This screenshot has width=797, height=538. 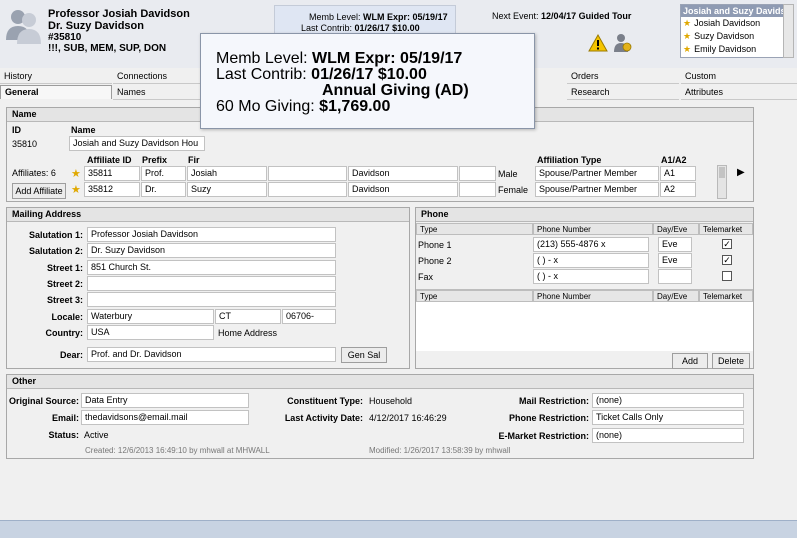 What do you see at coordinates (112, 173) in the screenshot?
I see `affiliate-id: 35811` at bounding box center [112, 173].